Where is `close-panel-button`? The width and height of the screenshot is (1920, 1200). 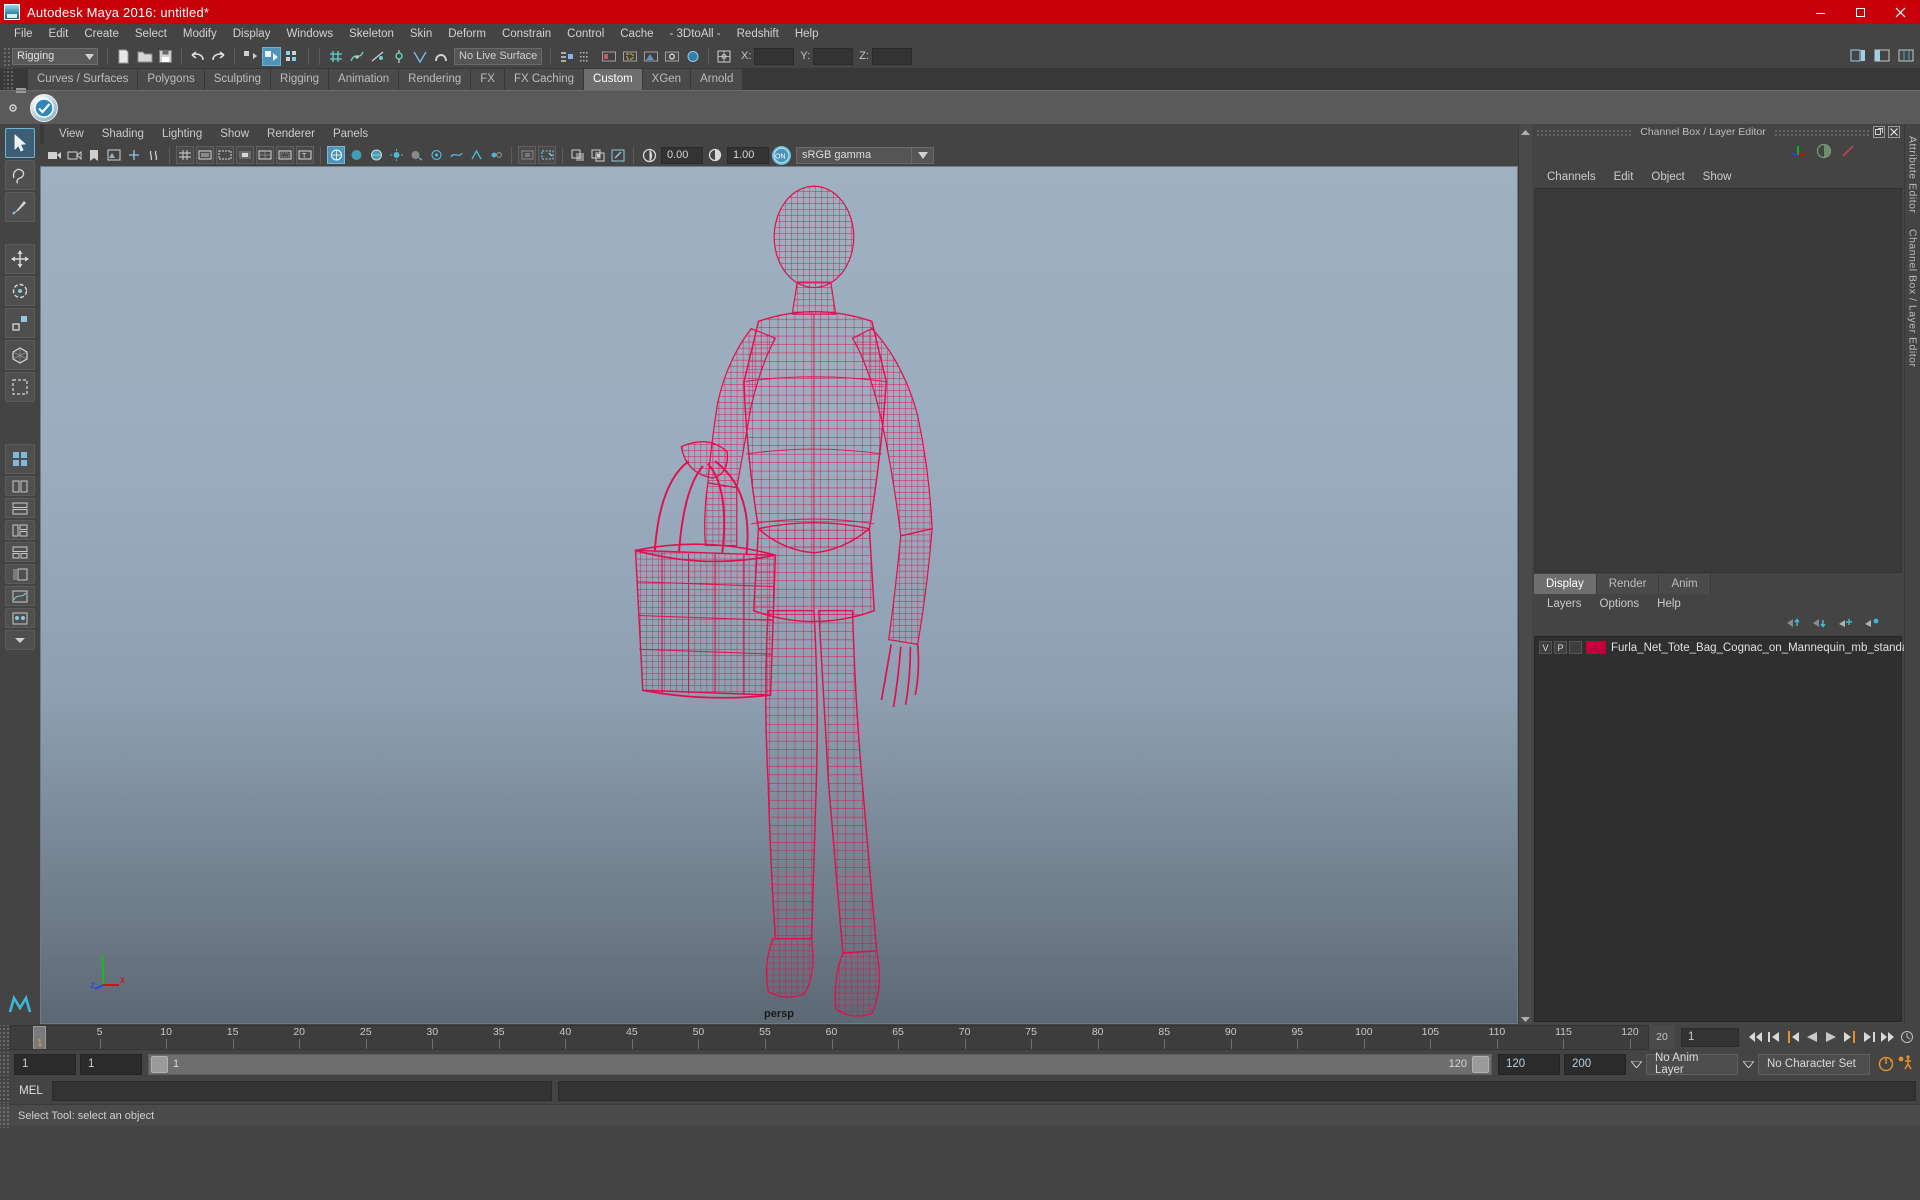 close-panel-button is located at coordinates (1894, 132).